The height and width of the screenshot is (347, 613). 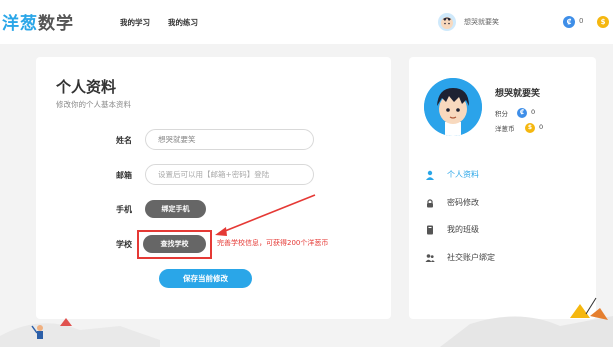 I want to click on sidebar-item-label: 社交账户绑定, so click(x=471, y=257).